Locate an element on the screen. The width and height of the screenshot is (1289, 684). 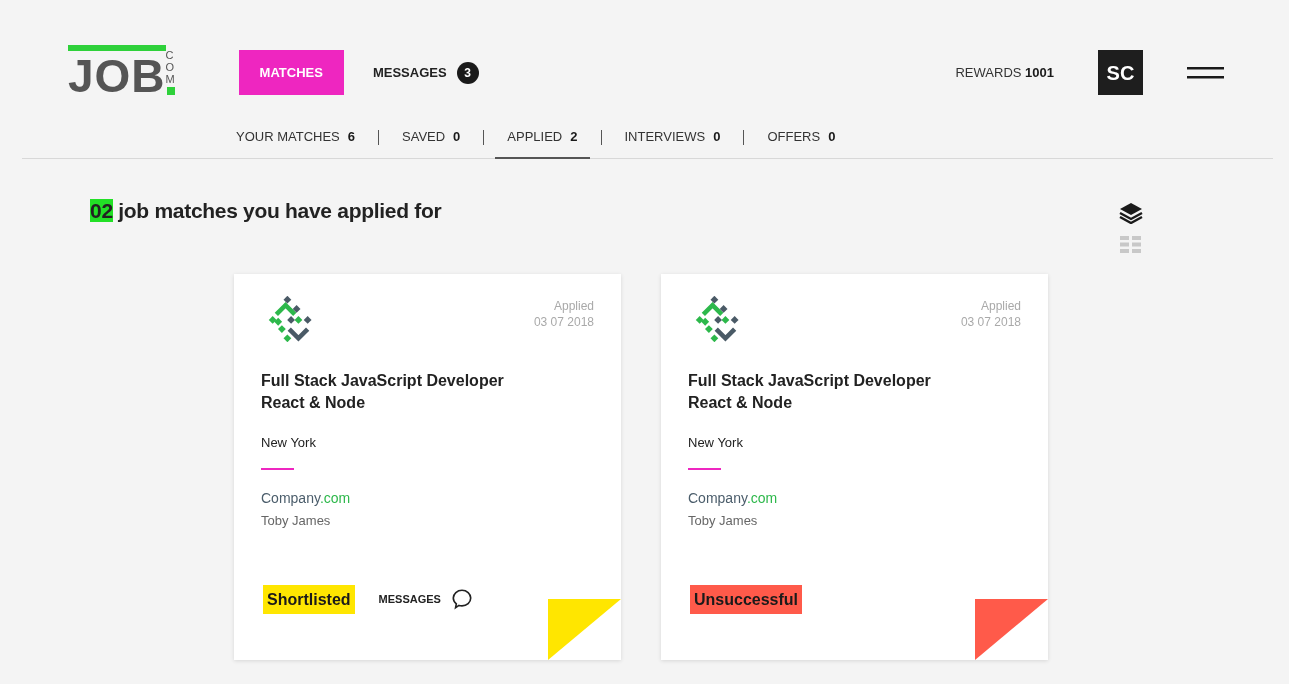
filter-tab: YOUR MATCHES 6 is located at coordinates (295, 138).